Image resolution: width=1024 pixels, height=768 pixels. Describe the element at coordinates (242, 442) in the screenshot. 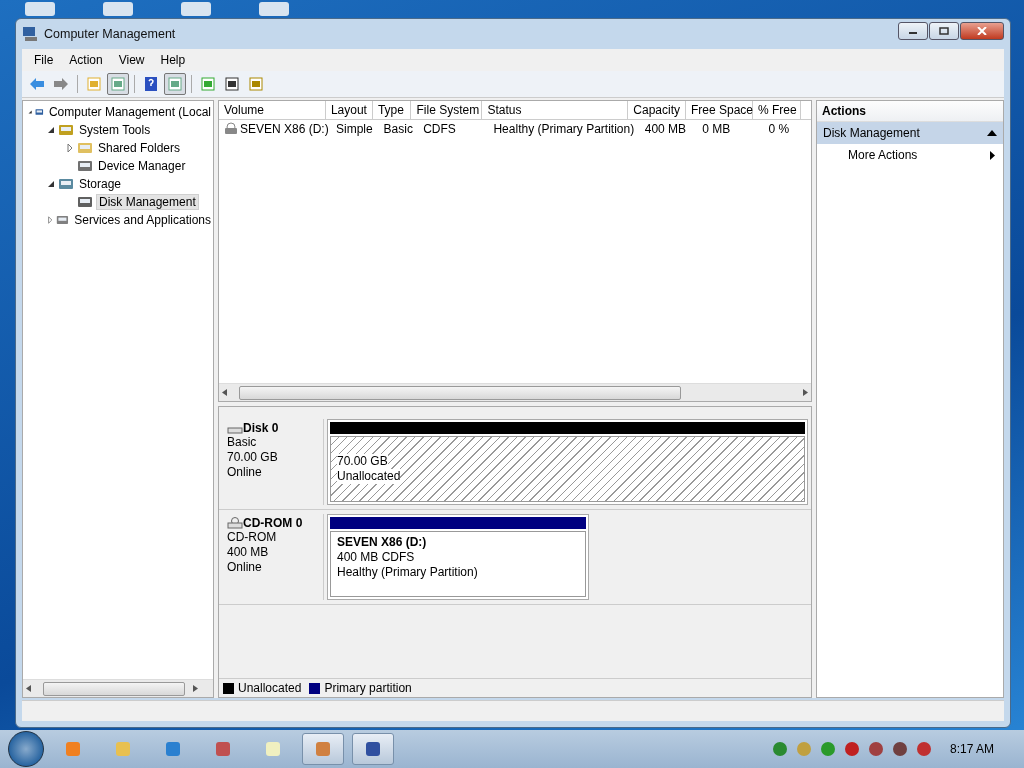

I see `disk-type: Basic` at that location.